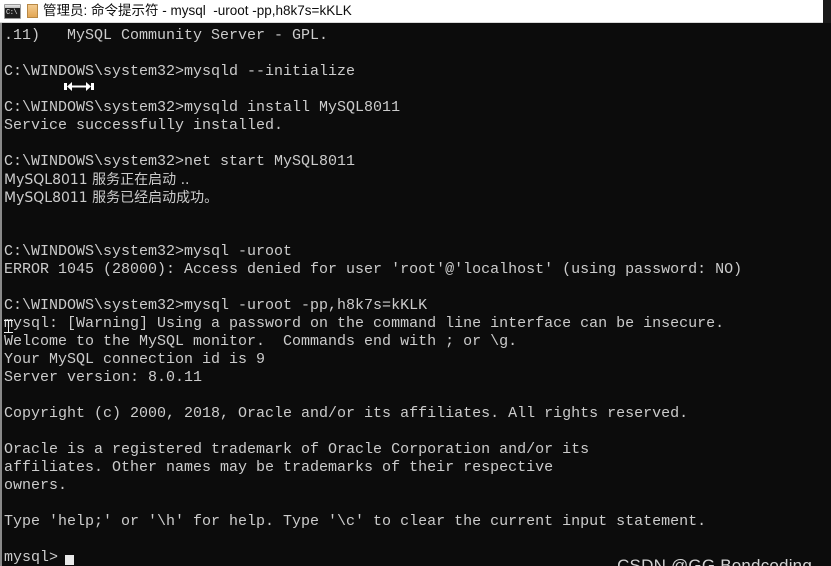  I want to click on titlebar-right-edge, so click(827, 11).